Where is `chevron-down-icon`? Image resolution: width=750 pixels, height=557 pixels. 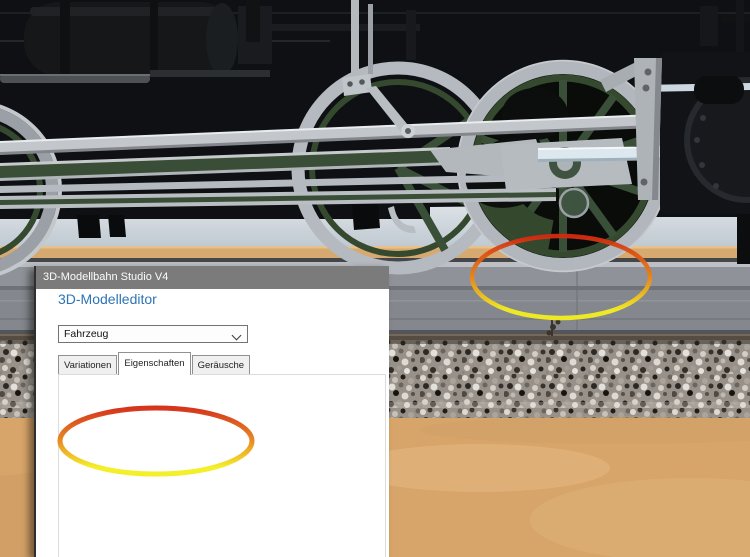
chevron-down-icon is located at coordinates (236, 335).